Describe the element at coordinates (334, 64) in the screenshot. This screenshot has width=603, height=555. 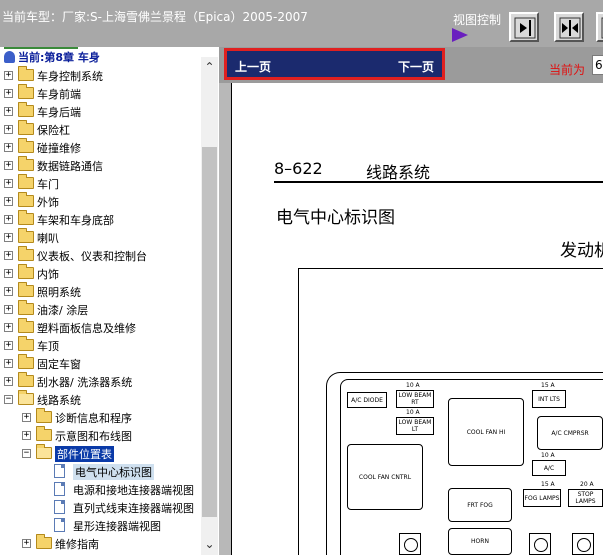
I see `page-navigation: 上一页 下一页` at that location.